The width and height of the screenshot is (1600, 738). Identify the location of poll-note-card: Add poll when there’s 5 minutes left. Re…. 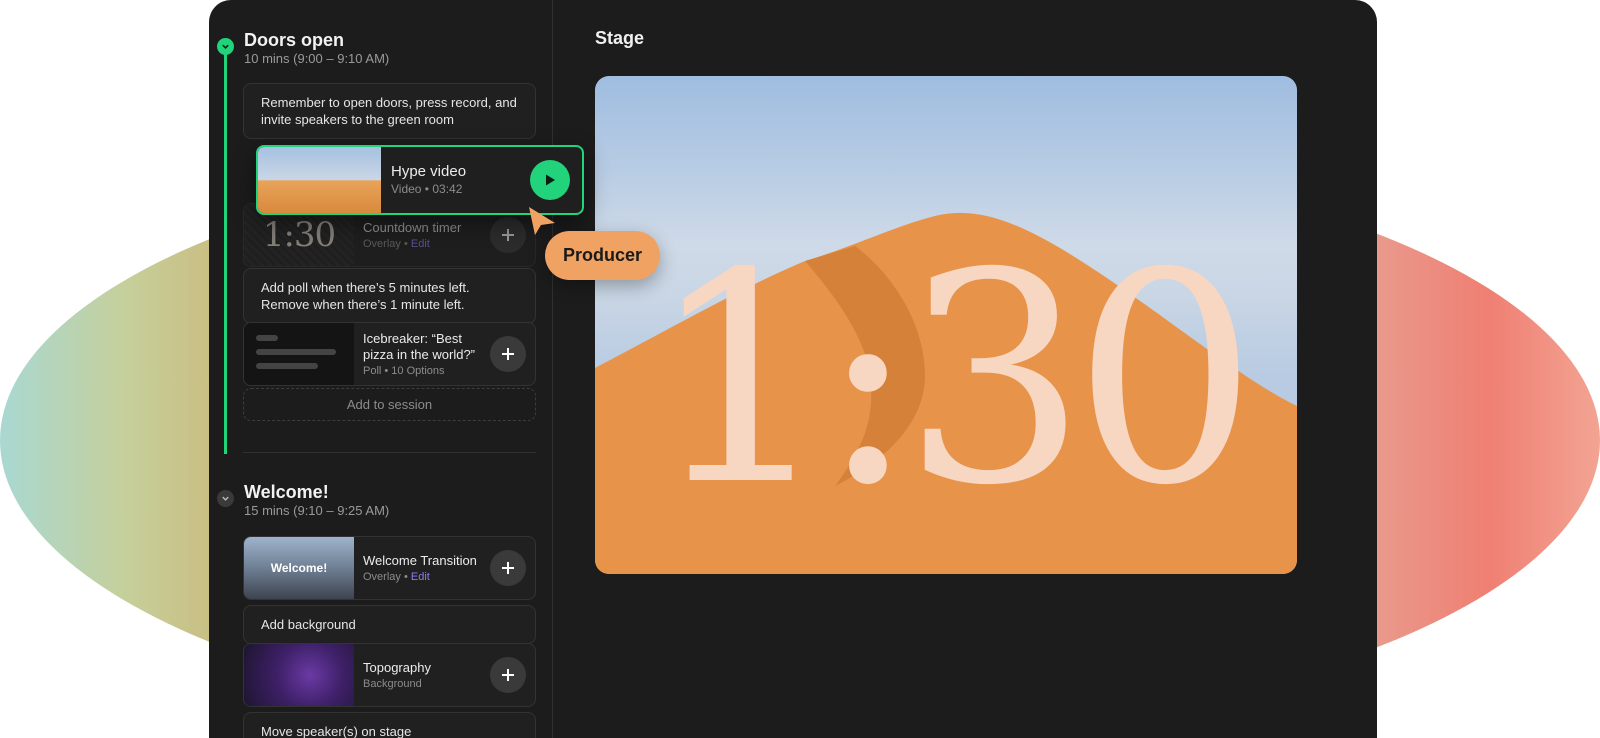
(389, 296).